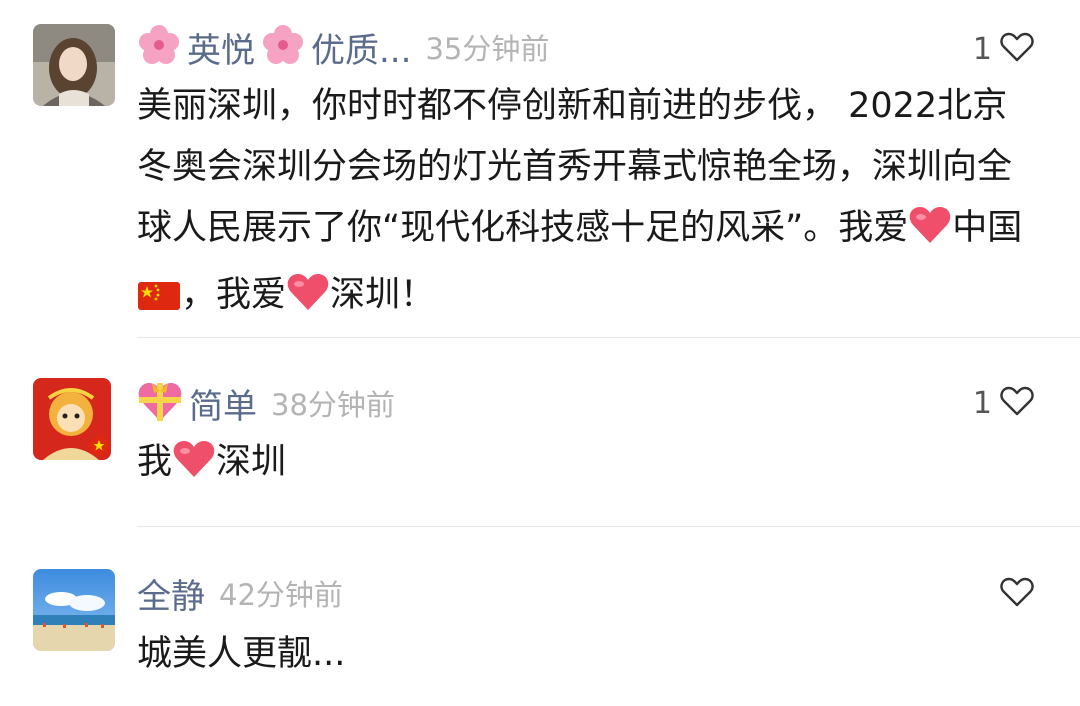 The width and height of the screenshot is (1080, 706). I want to click on comment-header: 简单 38分钟前, so click(266, 403).